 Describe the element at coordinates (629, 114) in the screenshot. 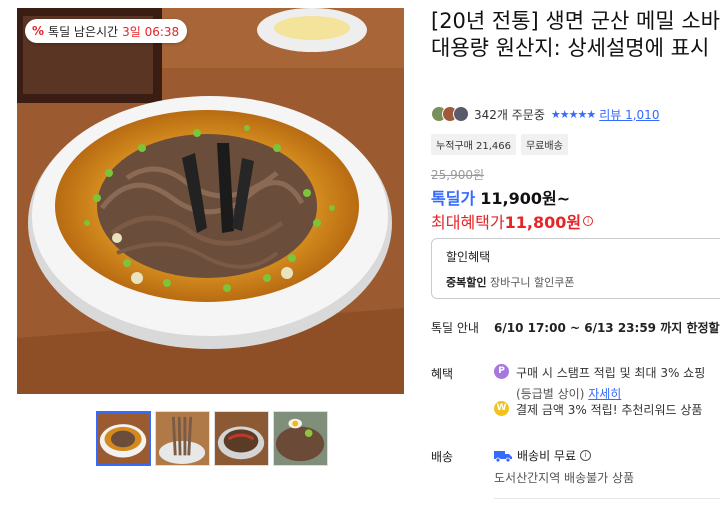

I see `review-count-link: 리뷰 1,010` at that location.